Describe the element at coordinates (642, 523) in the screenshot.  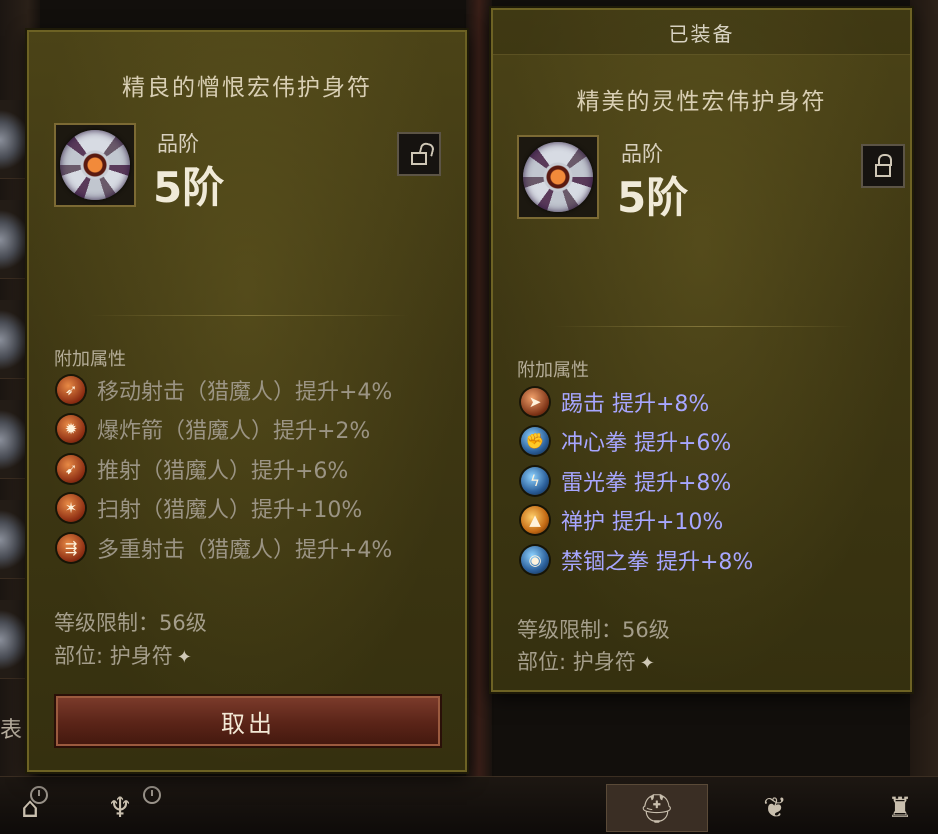
I see `affix-text: 禅护 提升+10%` at that location.